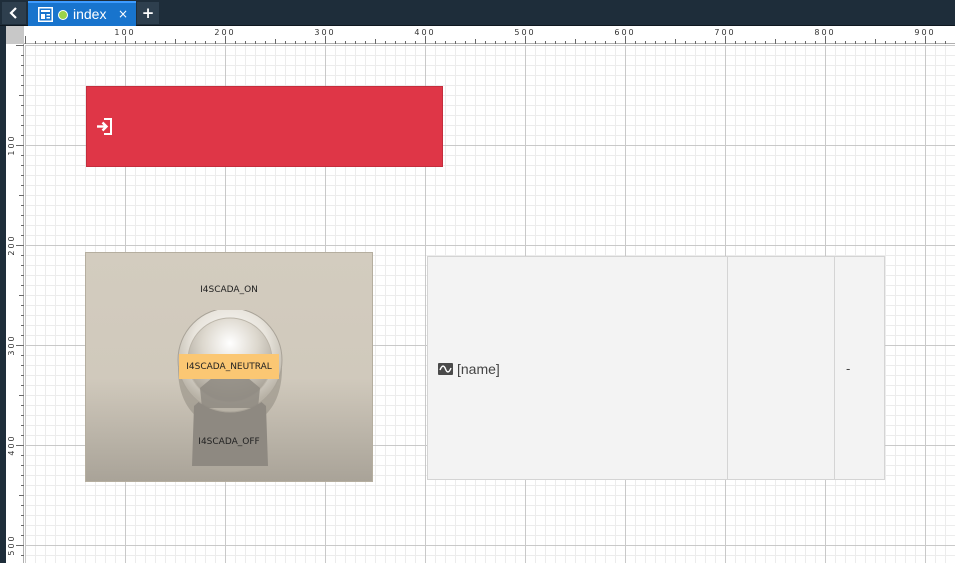 This screenshot has height=563, width=955. What do you see at coordinates (104, 126) in the screenshot?
I see `sign-in-icon` at bounding box center [104, 126].